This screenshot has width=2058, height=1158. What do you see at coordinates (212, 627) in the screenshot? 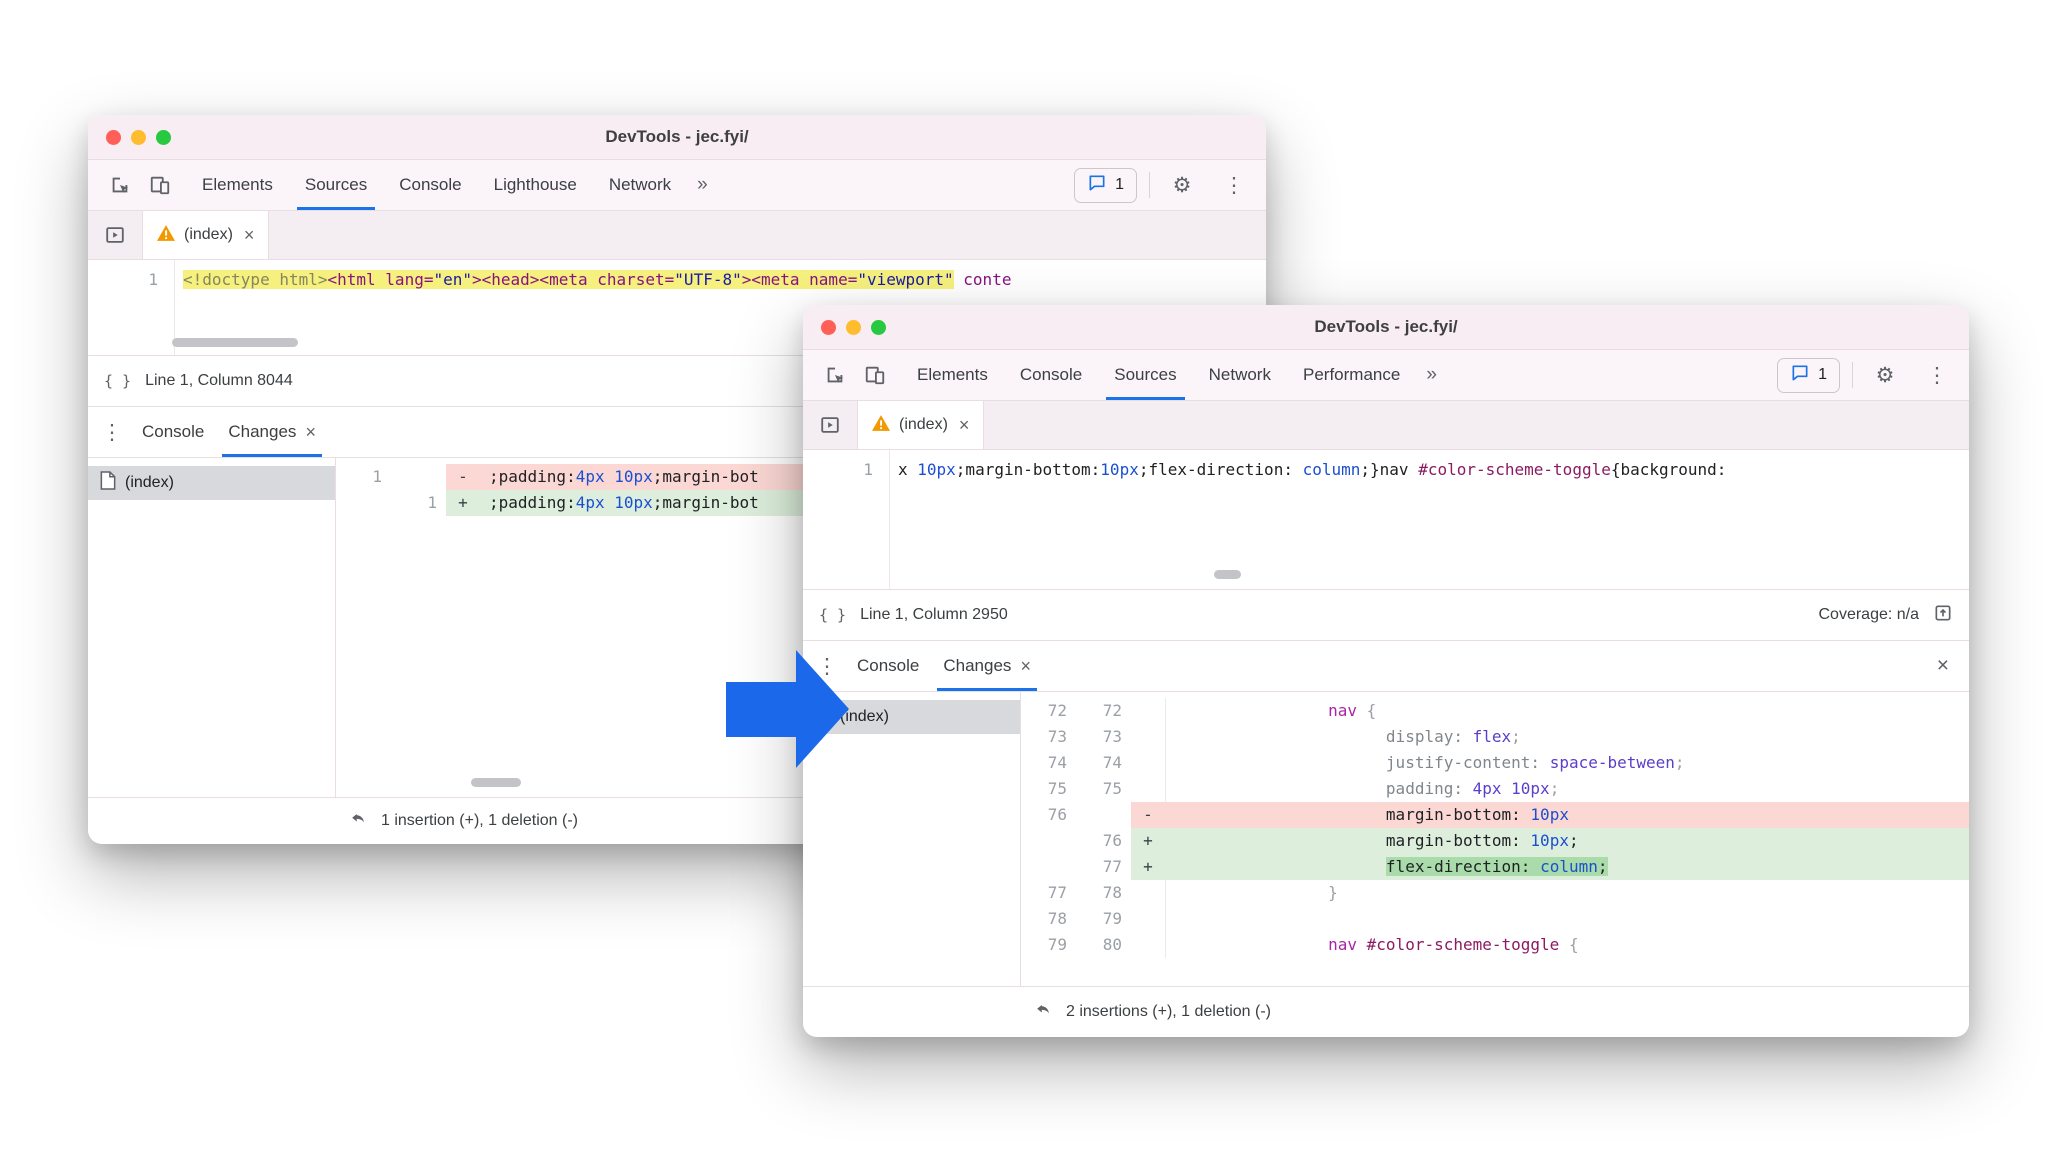
I see `changes-file-list: (index)` at bounding box center [212, 627].